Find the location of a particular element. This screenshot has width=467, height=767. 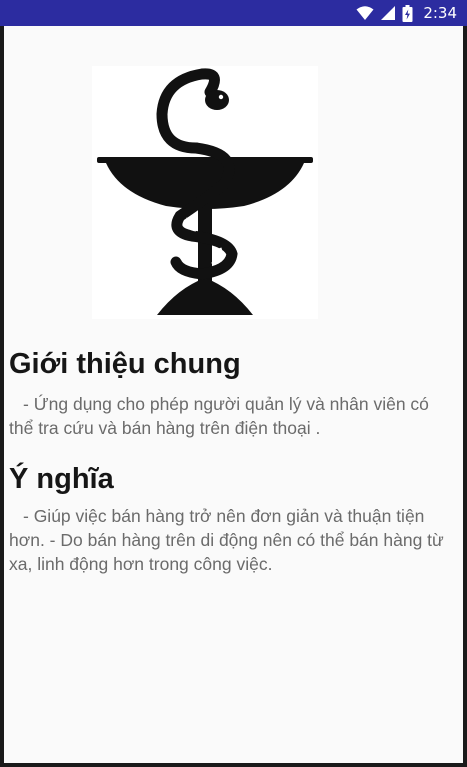

status-icons: 2:34 is located at coordinates (406, 13).